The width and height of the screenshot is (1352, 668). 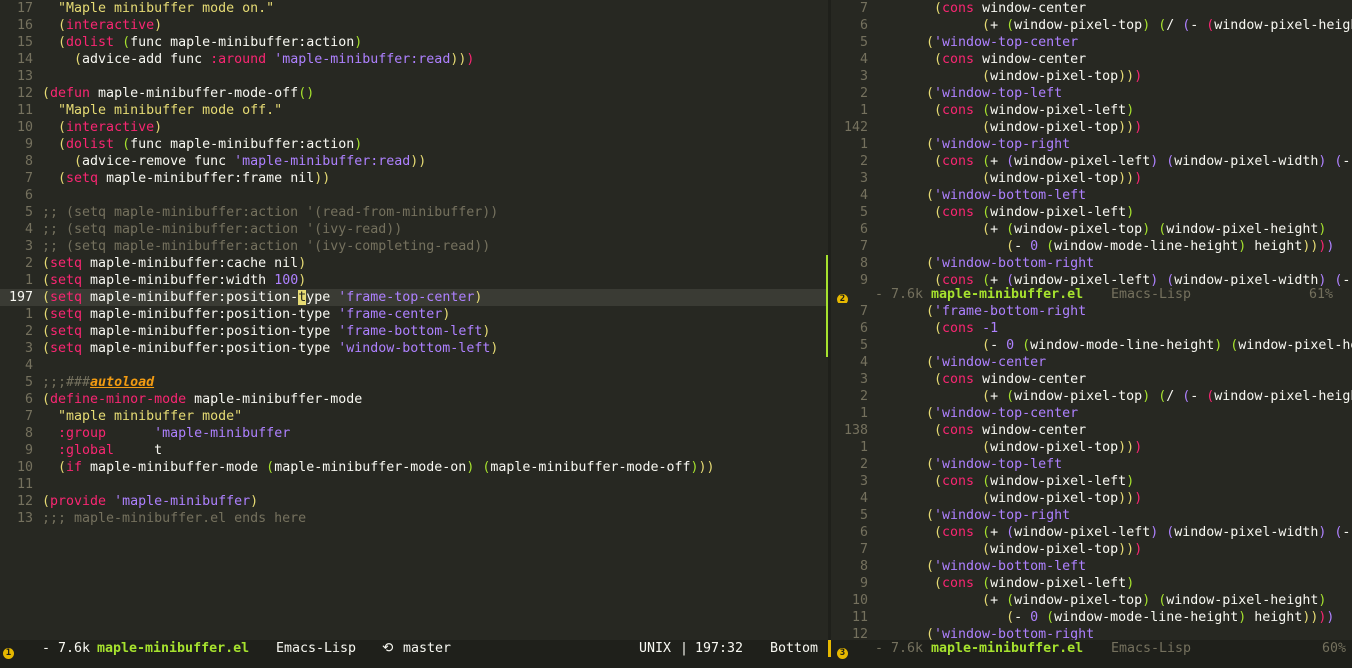 What do you see at coordinates (1007, 648) in the screenshot?
I see `right-buffer-filename: maple-minibuffer.el` at bounding box center [1007, 648].